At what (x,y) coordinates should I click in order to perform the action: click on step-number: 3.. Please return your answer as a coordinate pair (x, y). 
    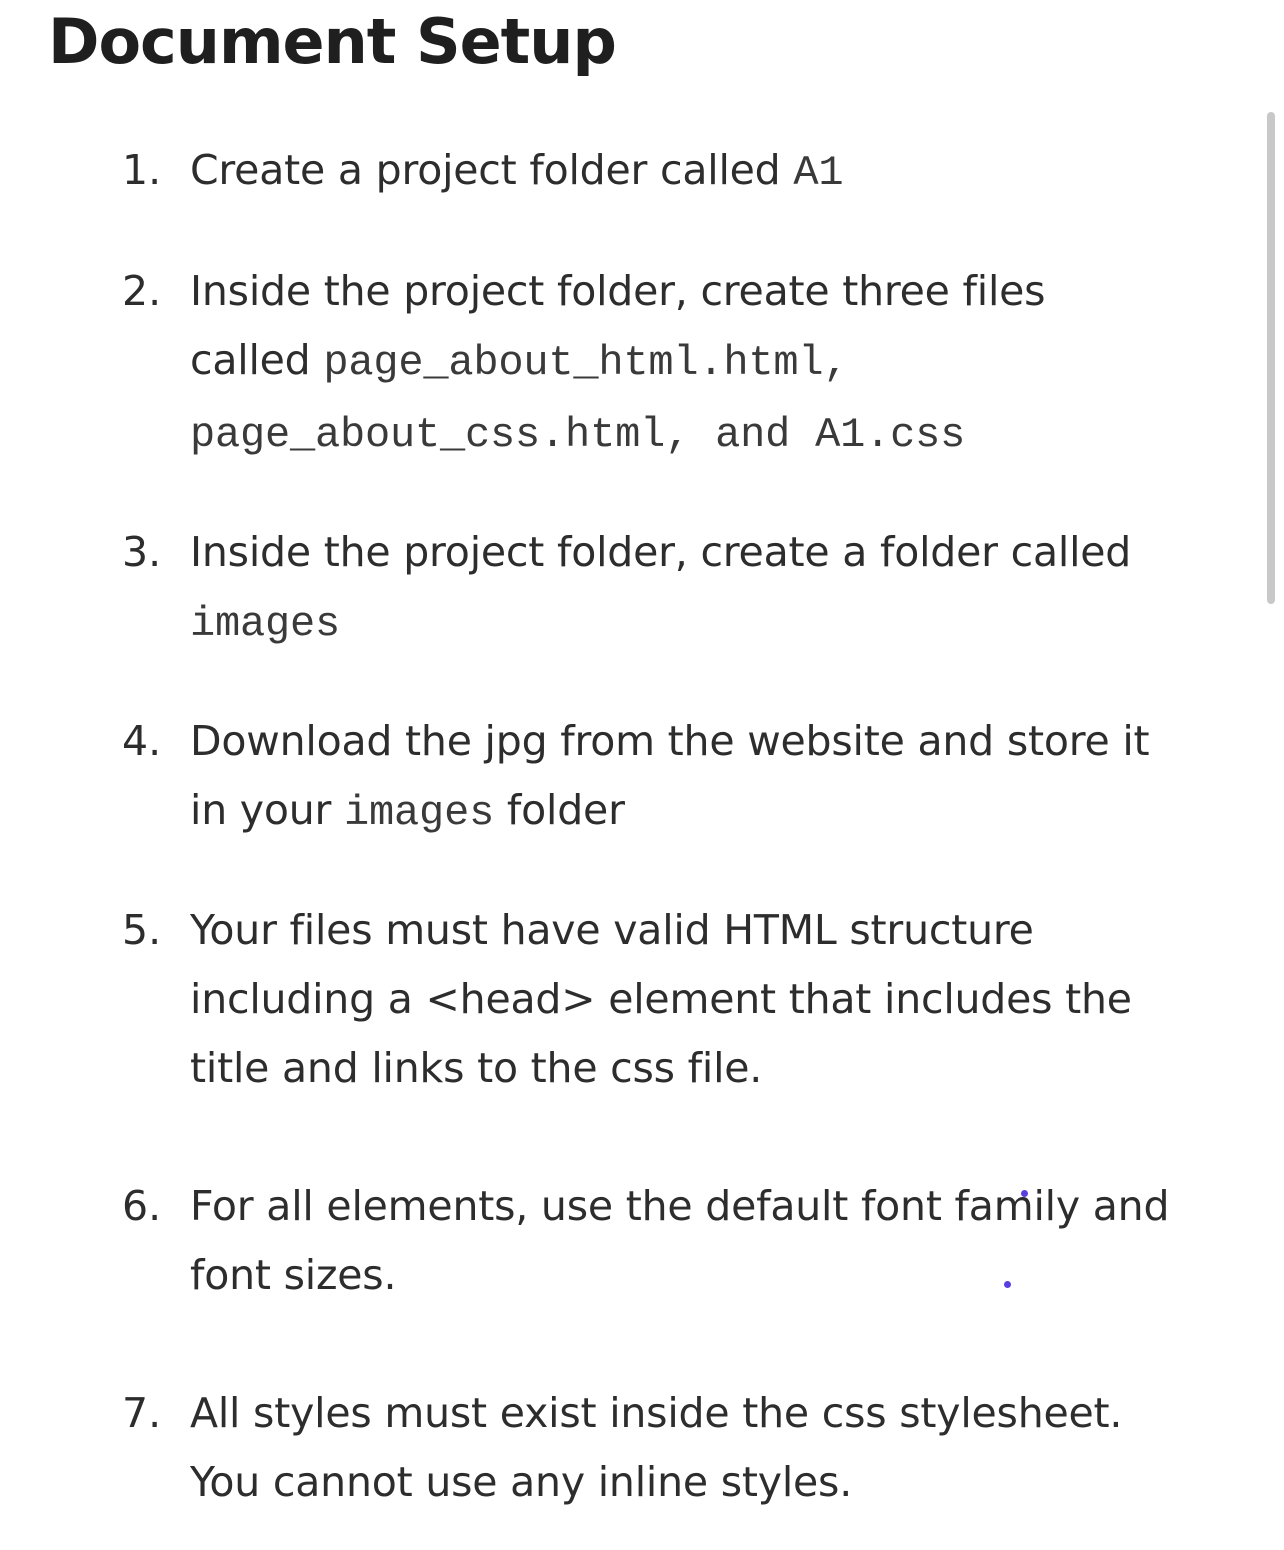
    Looking at the image, I should click on (142, 552).